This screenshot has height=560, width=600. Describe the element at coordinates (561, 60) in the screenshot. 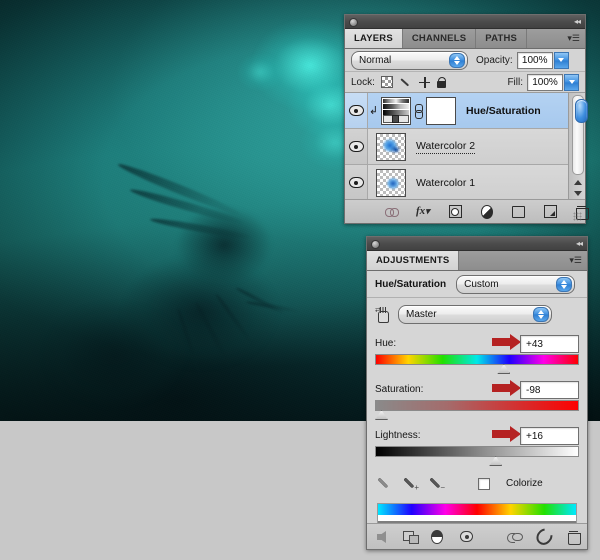

I see `opacity-stepper-icon` at that location.